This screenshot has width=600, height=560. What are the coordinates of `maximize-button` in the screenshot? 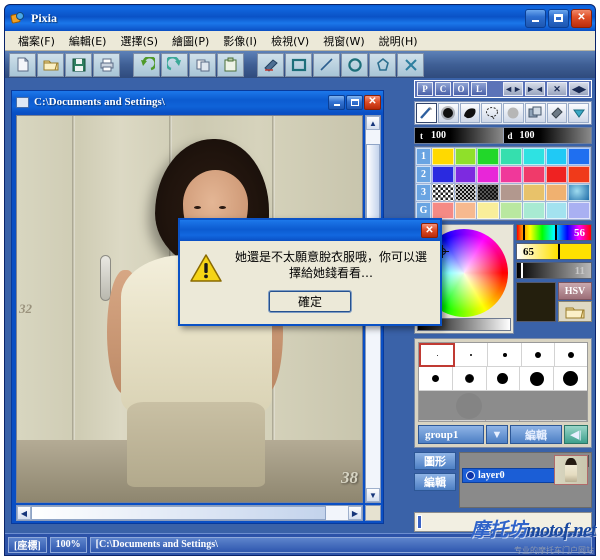 It's located at (558, 18).